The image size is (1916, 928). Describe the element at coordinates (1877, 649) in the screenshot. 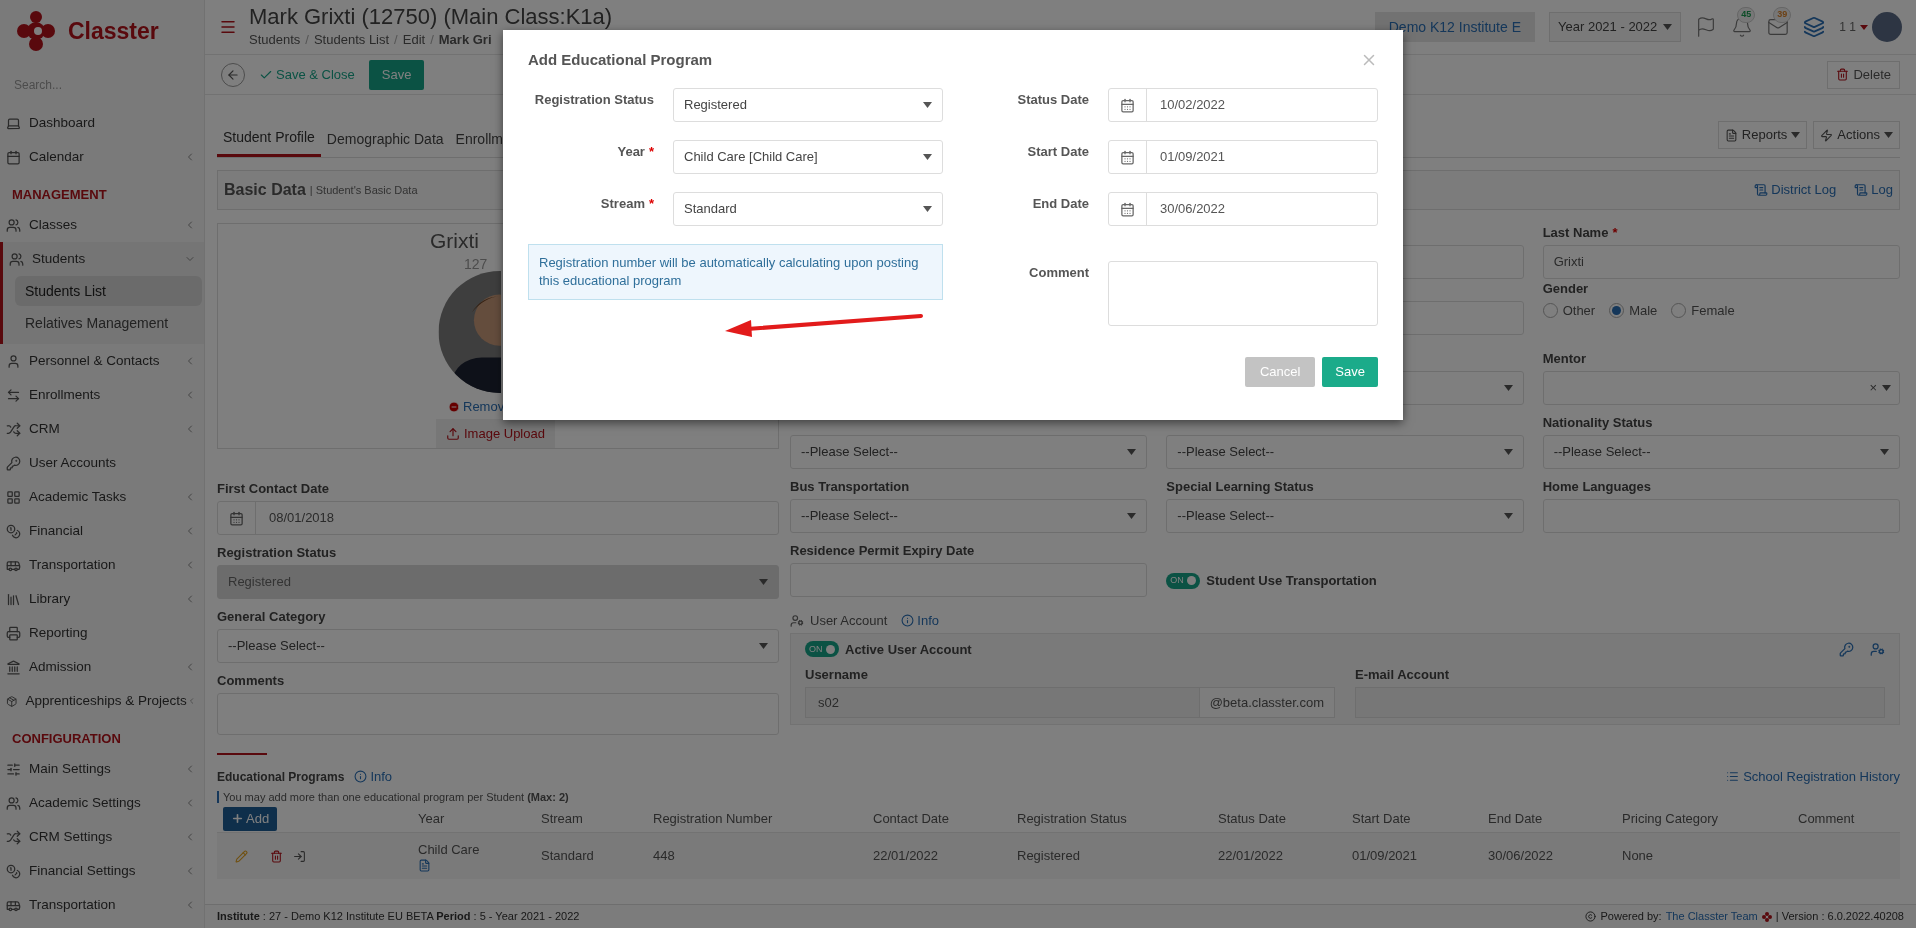

I see `user-settings-icon` at that location.